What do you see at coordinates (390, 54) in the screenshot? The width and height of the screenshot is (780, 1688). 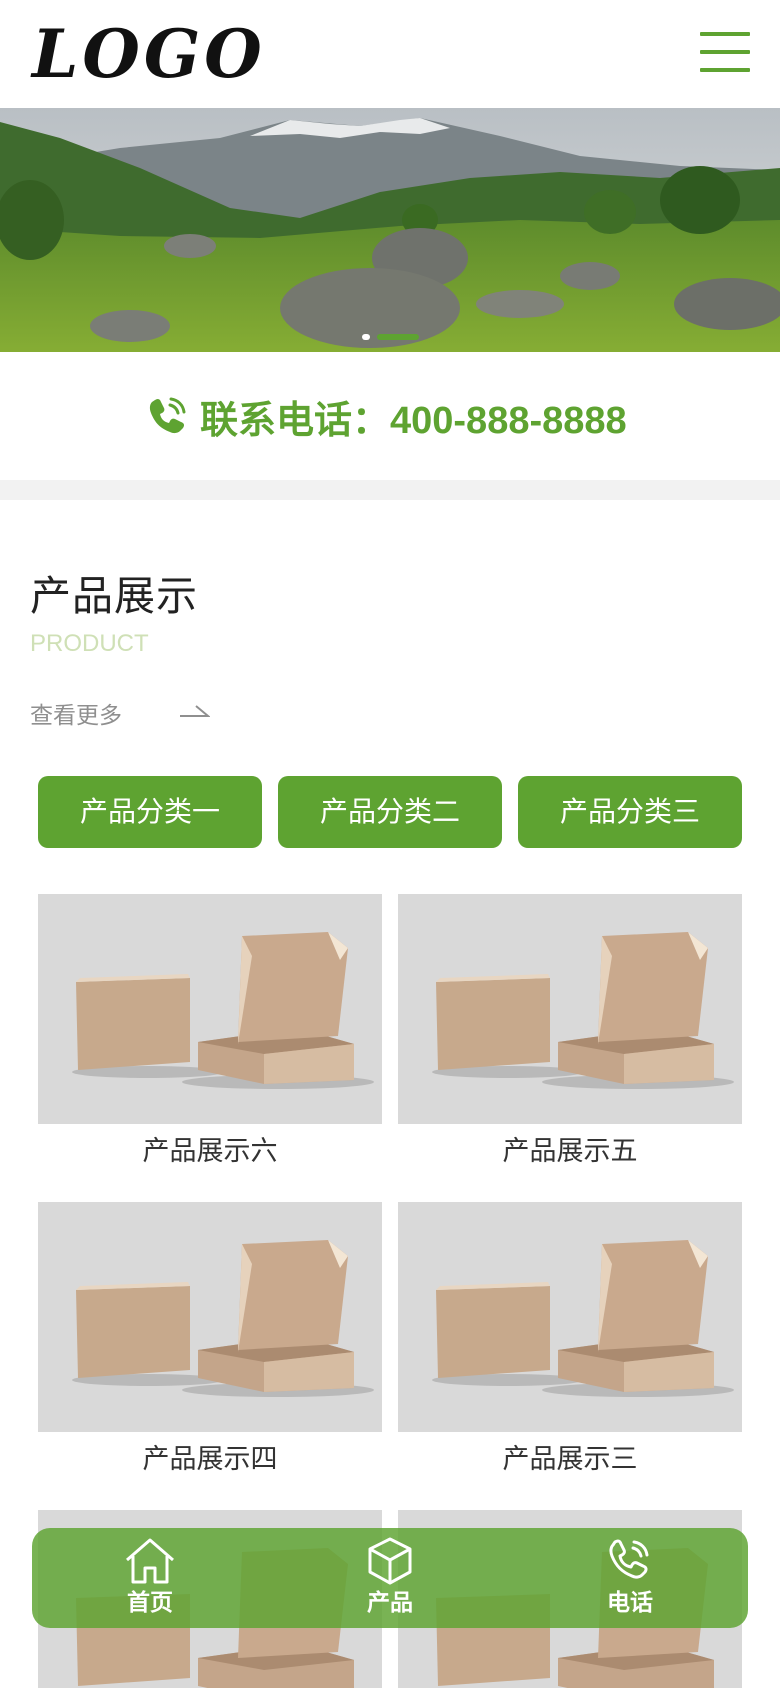 I see `site-header: LOGO` at bounding box center [390, 54].